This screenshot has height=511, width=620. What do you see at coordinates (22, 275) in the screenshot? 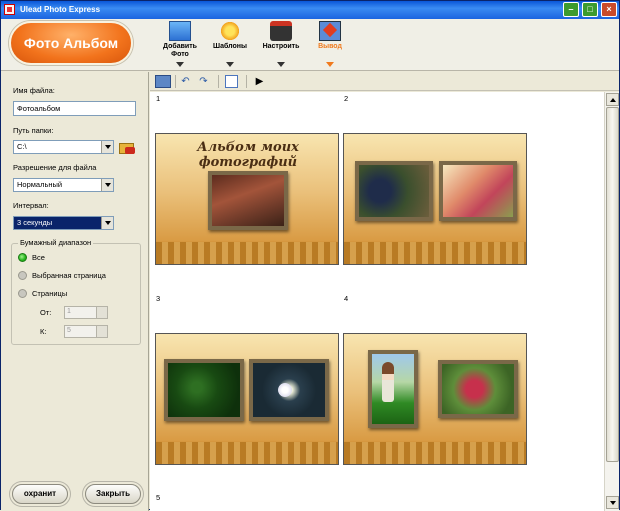
I see `radio-selected-page` at bounding box center [22, 275].